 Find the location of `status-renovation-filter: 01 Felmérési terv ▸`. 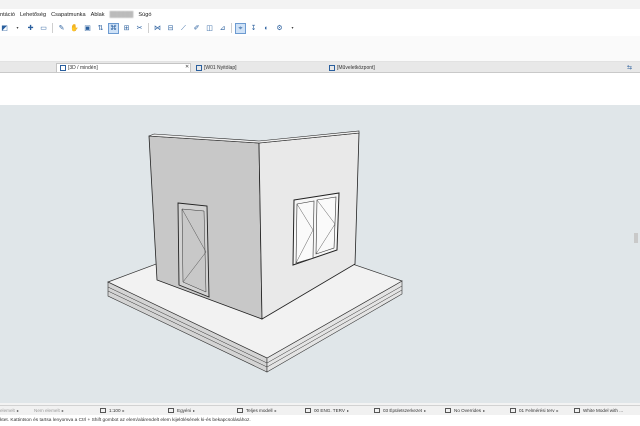

status-renovation-filter: 01 Felmérési terv ▸ is located at coordinates (534, 410).